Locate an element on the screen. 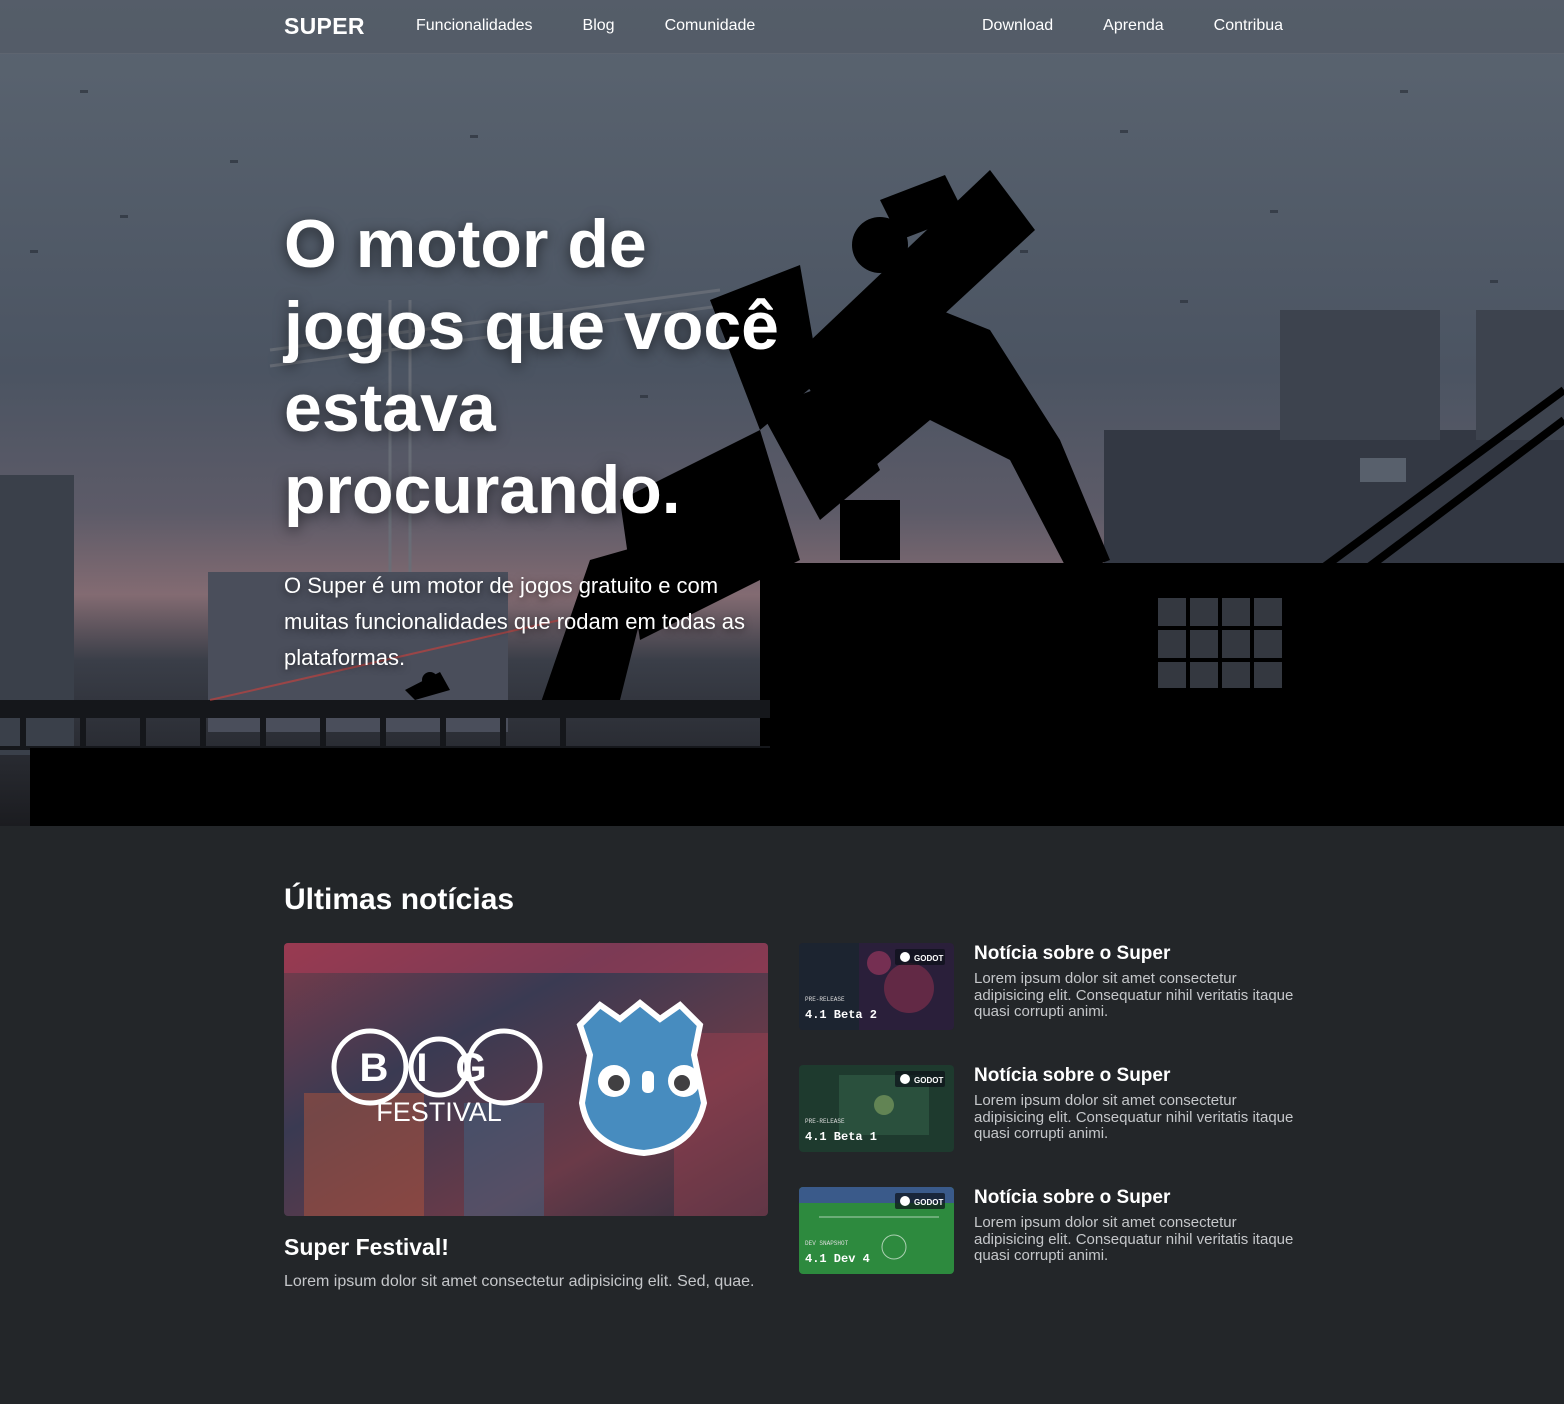  brand-logo-link: SUPER is located at coordinates (324, 26).